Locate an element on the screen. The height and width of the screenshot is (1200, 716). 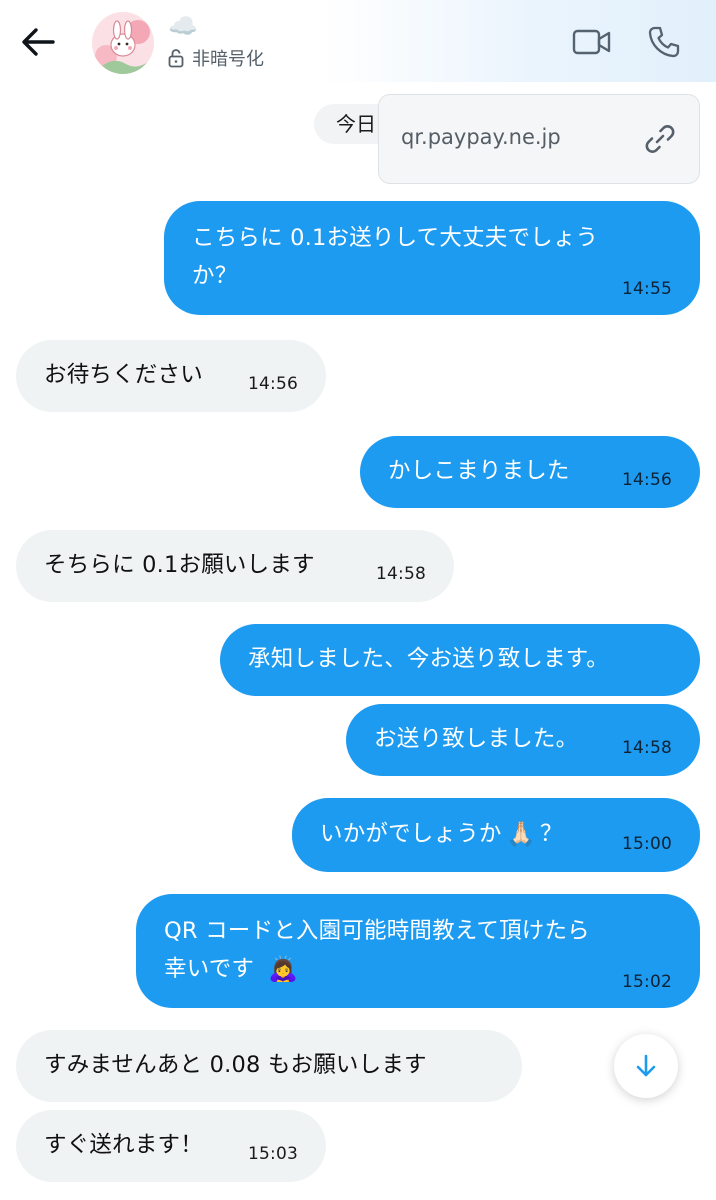
message-text: こちらに 0.1お送りして大丈夫でしょう is located at coordinates (395, 238).